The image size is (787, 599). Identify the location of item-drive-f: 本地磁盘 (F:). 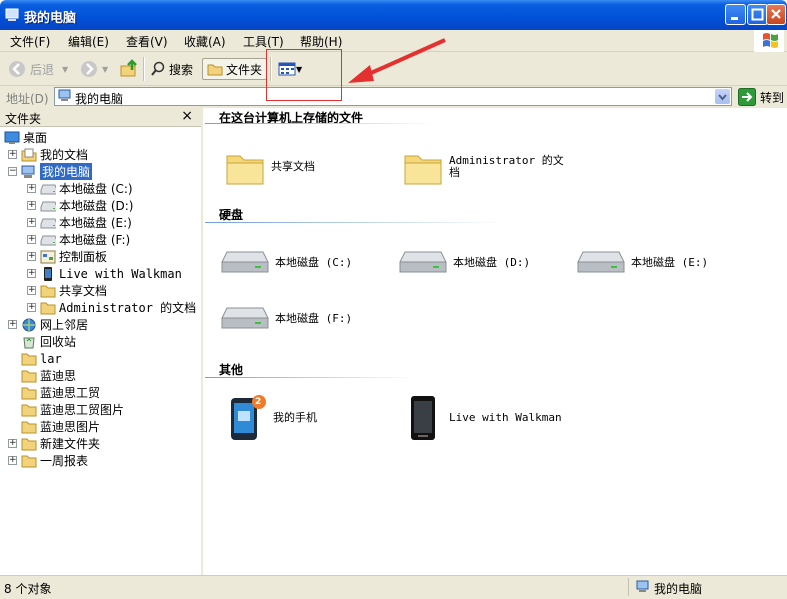
(286, 319).